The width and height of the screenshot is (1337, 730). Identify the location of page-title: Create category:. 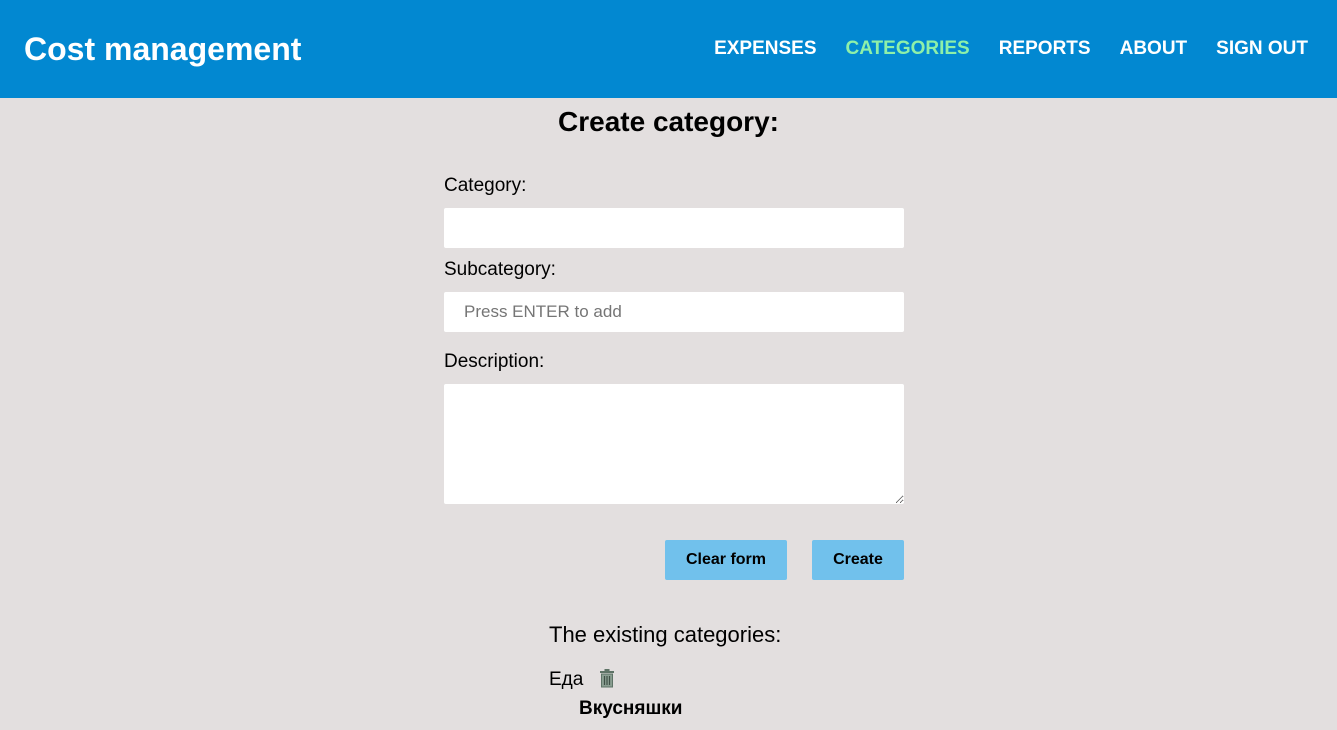
(668, 121).